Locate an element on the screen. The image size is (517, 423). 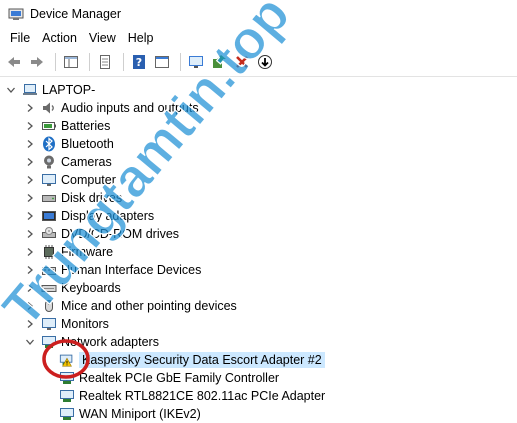
tree-category: Mice and other pointing devices is located at coordinates (131, 306).